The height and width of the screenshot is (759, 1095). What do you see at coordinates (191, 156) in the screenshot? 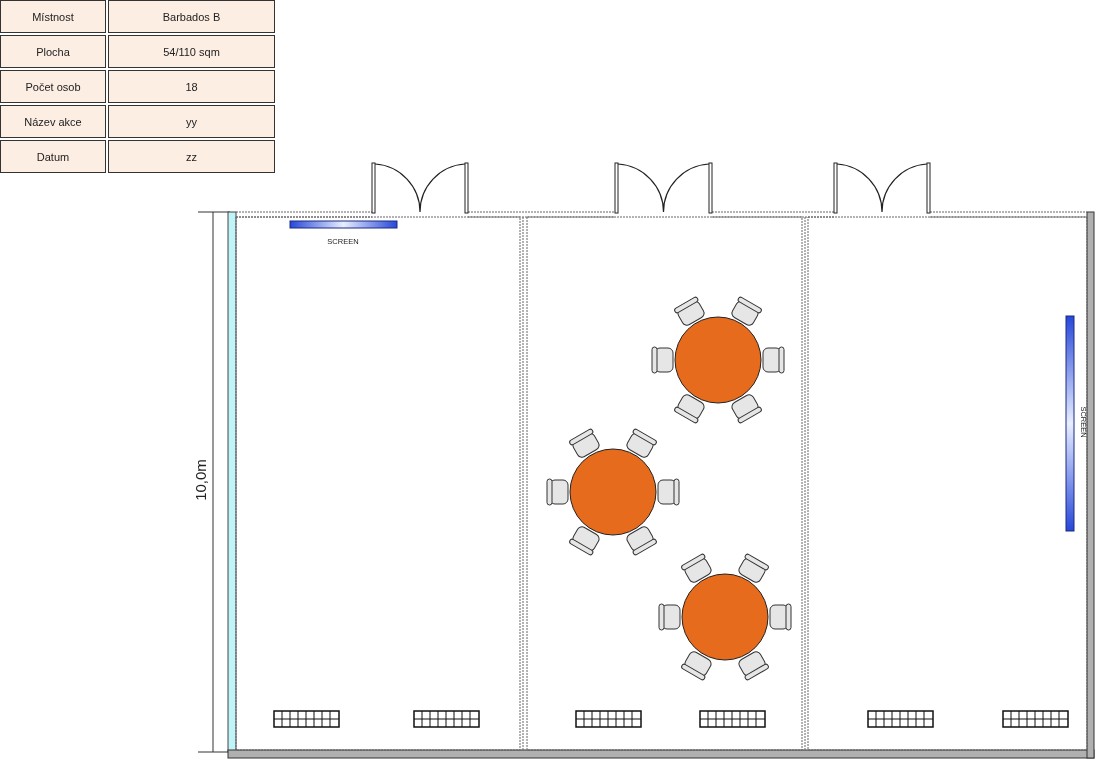
I see `value-cell: zz` at bounding box center [191, 156].